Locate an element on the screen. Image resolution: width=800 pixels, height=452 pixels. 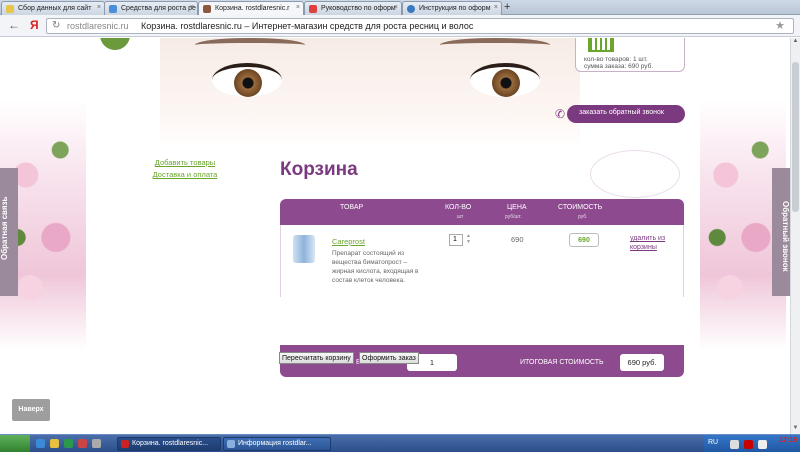
menu-link-delivery: Доставка и оплата is located at coordinates (185, 175).